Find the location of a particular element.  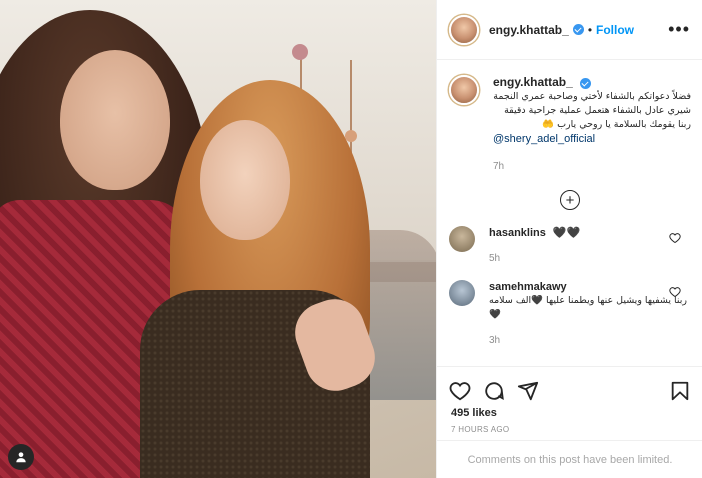

post-username: engy.khattab_ is located at coordinates (529, 30).